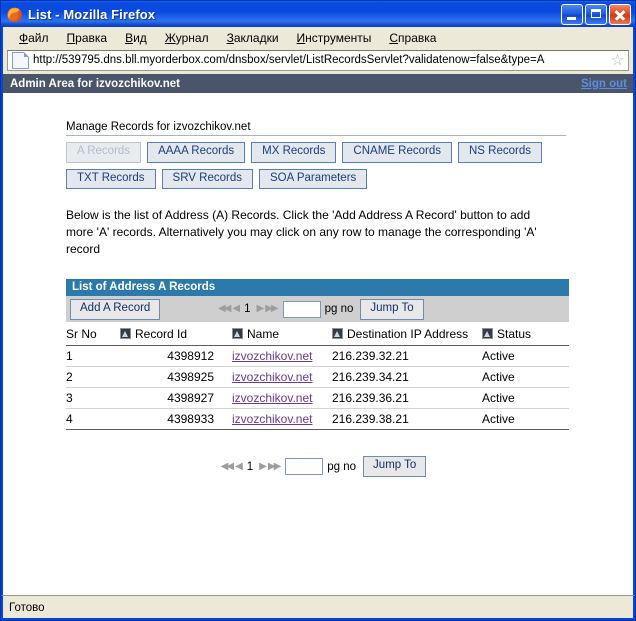  Describe the element at coordinates (93, 398) in the screenshot. I see `cell-sr-no: 3` at that location.